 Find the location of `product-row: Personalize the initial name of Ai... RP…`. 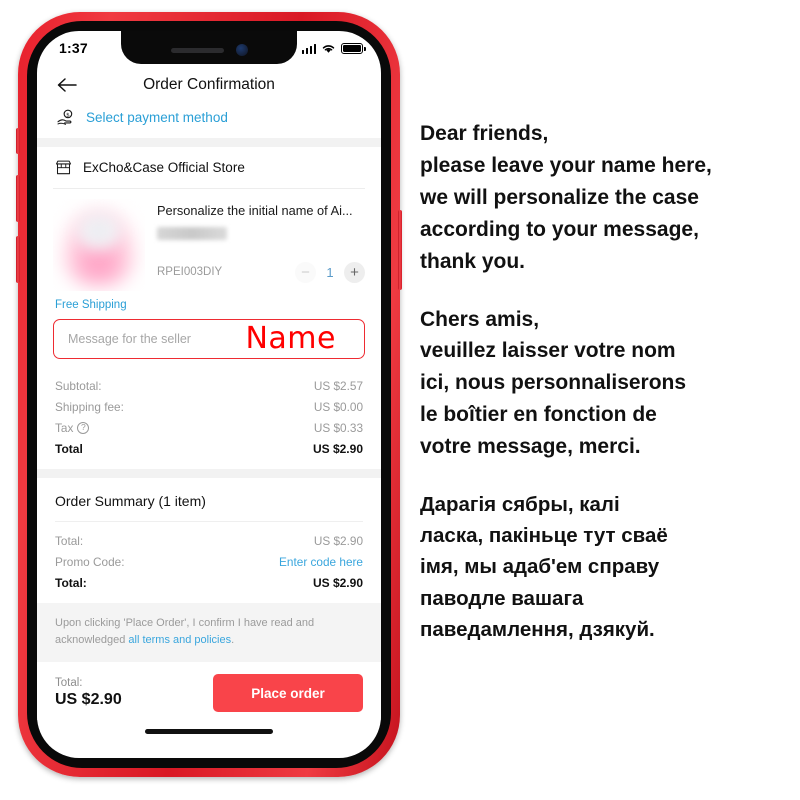

product-row: Personalize the initial name of Ai... RP… is located at coordinates (209, 240).